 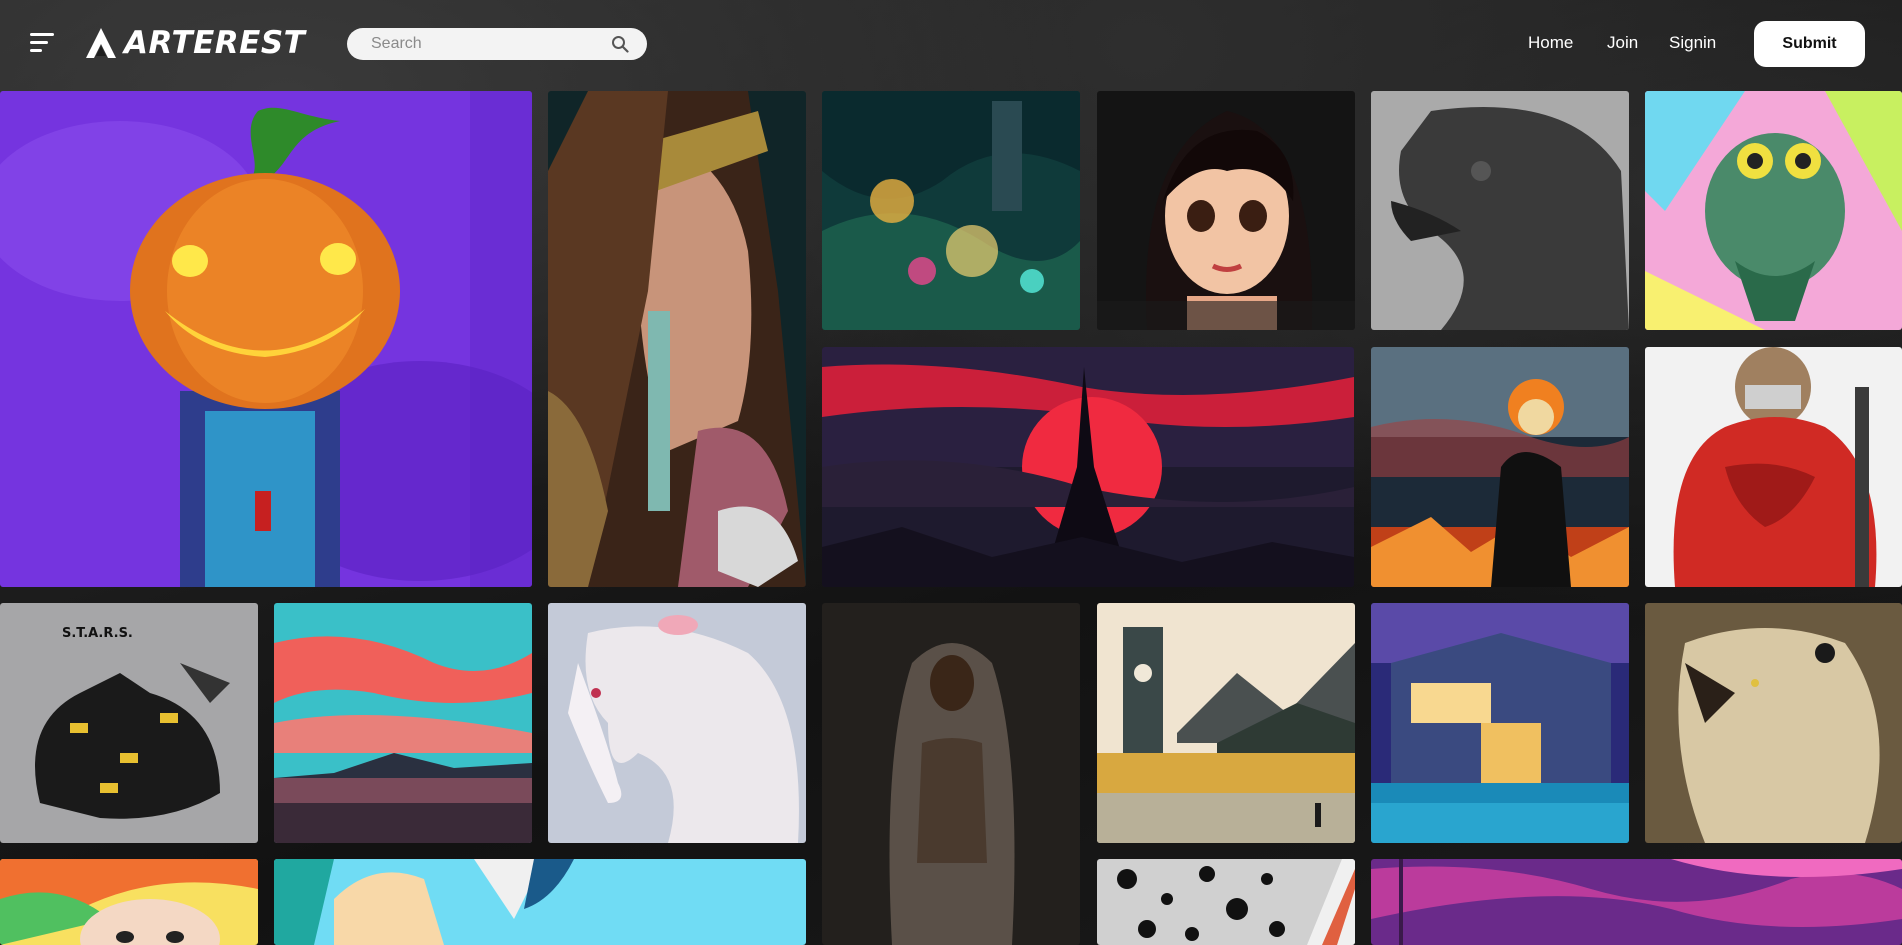 I want to click on stars-caption: S.T.A.R.S., so click(x=97, y=633).